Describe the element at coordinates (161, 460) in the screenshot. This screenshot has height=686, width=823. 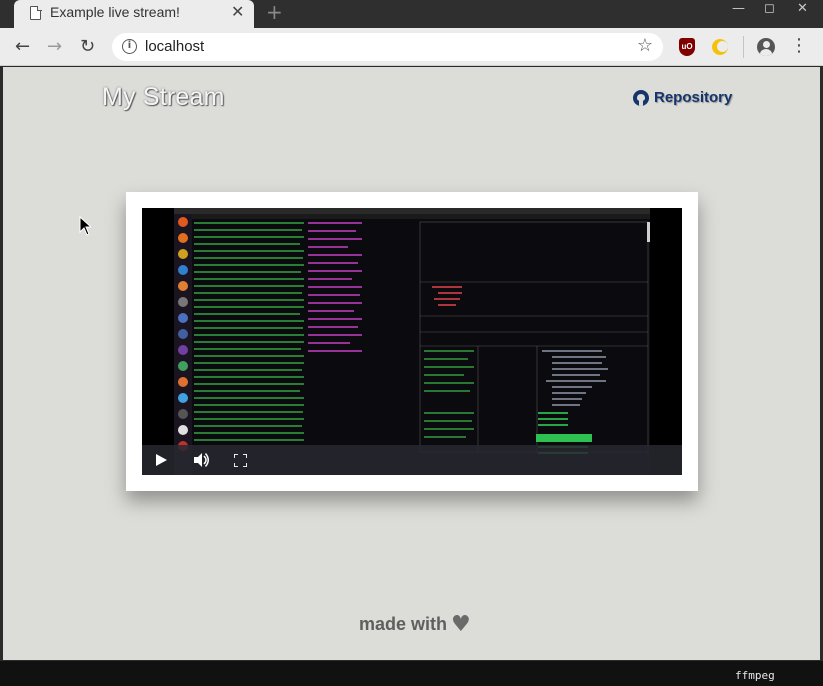
I see `play-icon` at that location.